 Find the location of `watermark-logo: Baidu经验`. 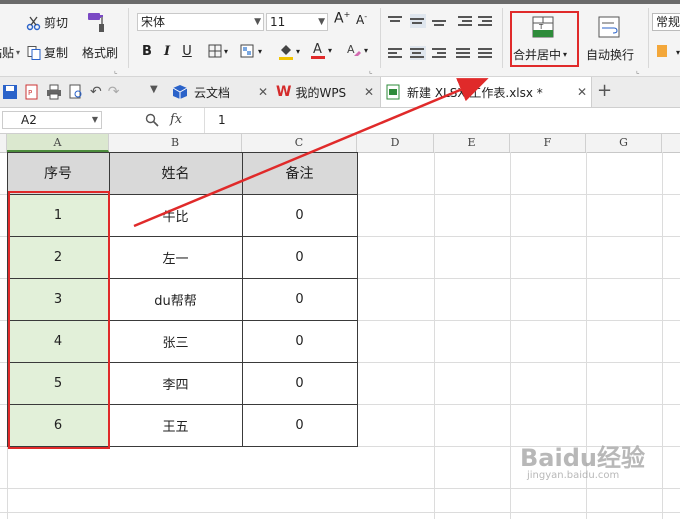

watermark-logo: Baidu经验 is located at coordinates (582, 458).